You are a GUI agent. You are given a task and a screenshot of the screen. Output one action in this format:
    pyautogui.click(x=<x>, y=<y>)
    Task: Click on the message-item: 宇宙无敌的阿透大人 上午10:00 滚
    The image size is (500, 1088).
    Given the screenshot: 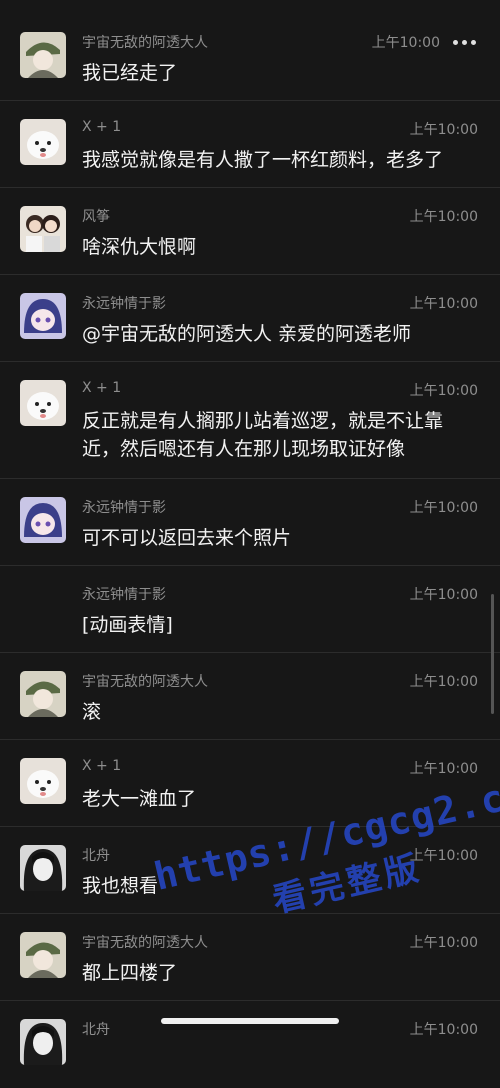 What is the action you would take?
    pyautogui.click(x=250, y=696)
    